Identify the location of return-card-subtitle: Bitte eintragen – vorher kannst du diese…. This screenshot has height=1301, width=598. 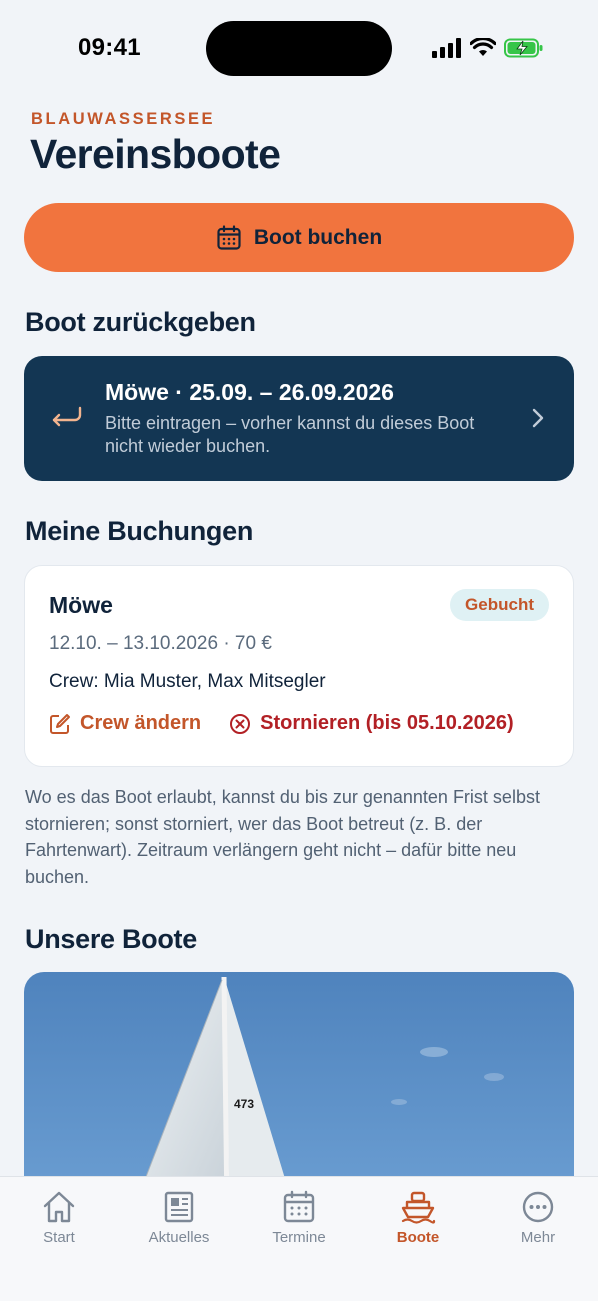
(290, 434).